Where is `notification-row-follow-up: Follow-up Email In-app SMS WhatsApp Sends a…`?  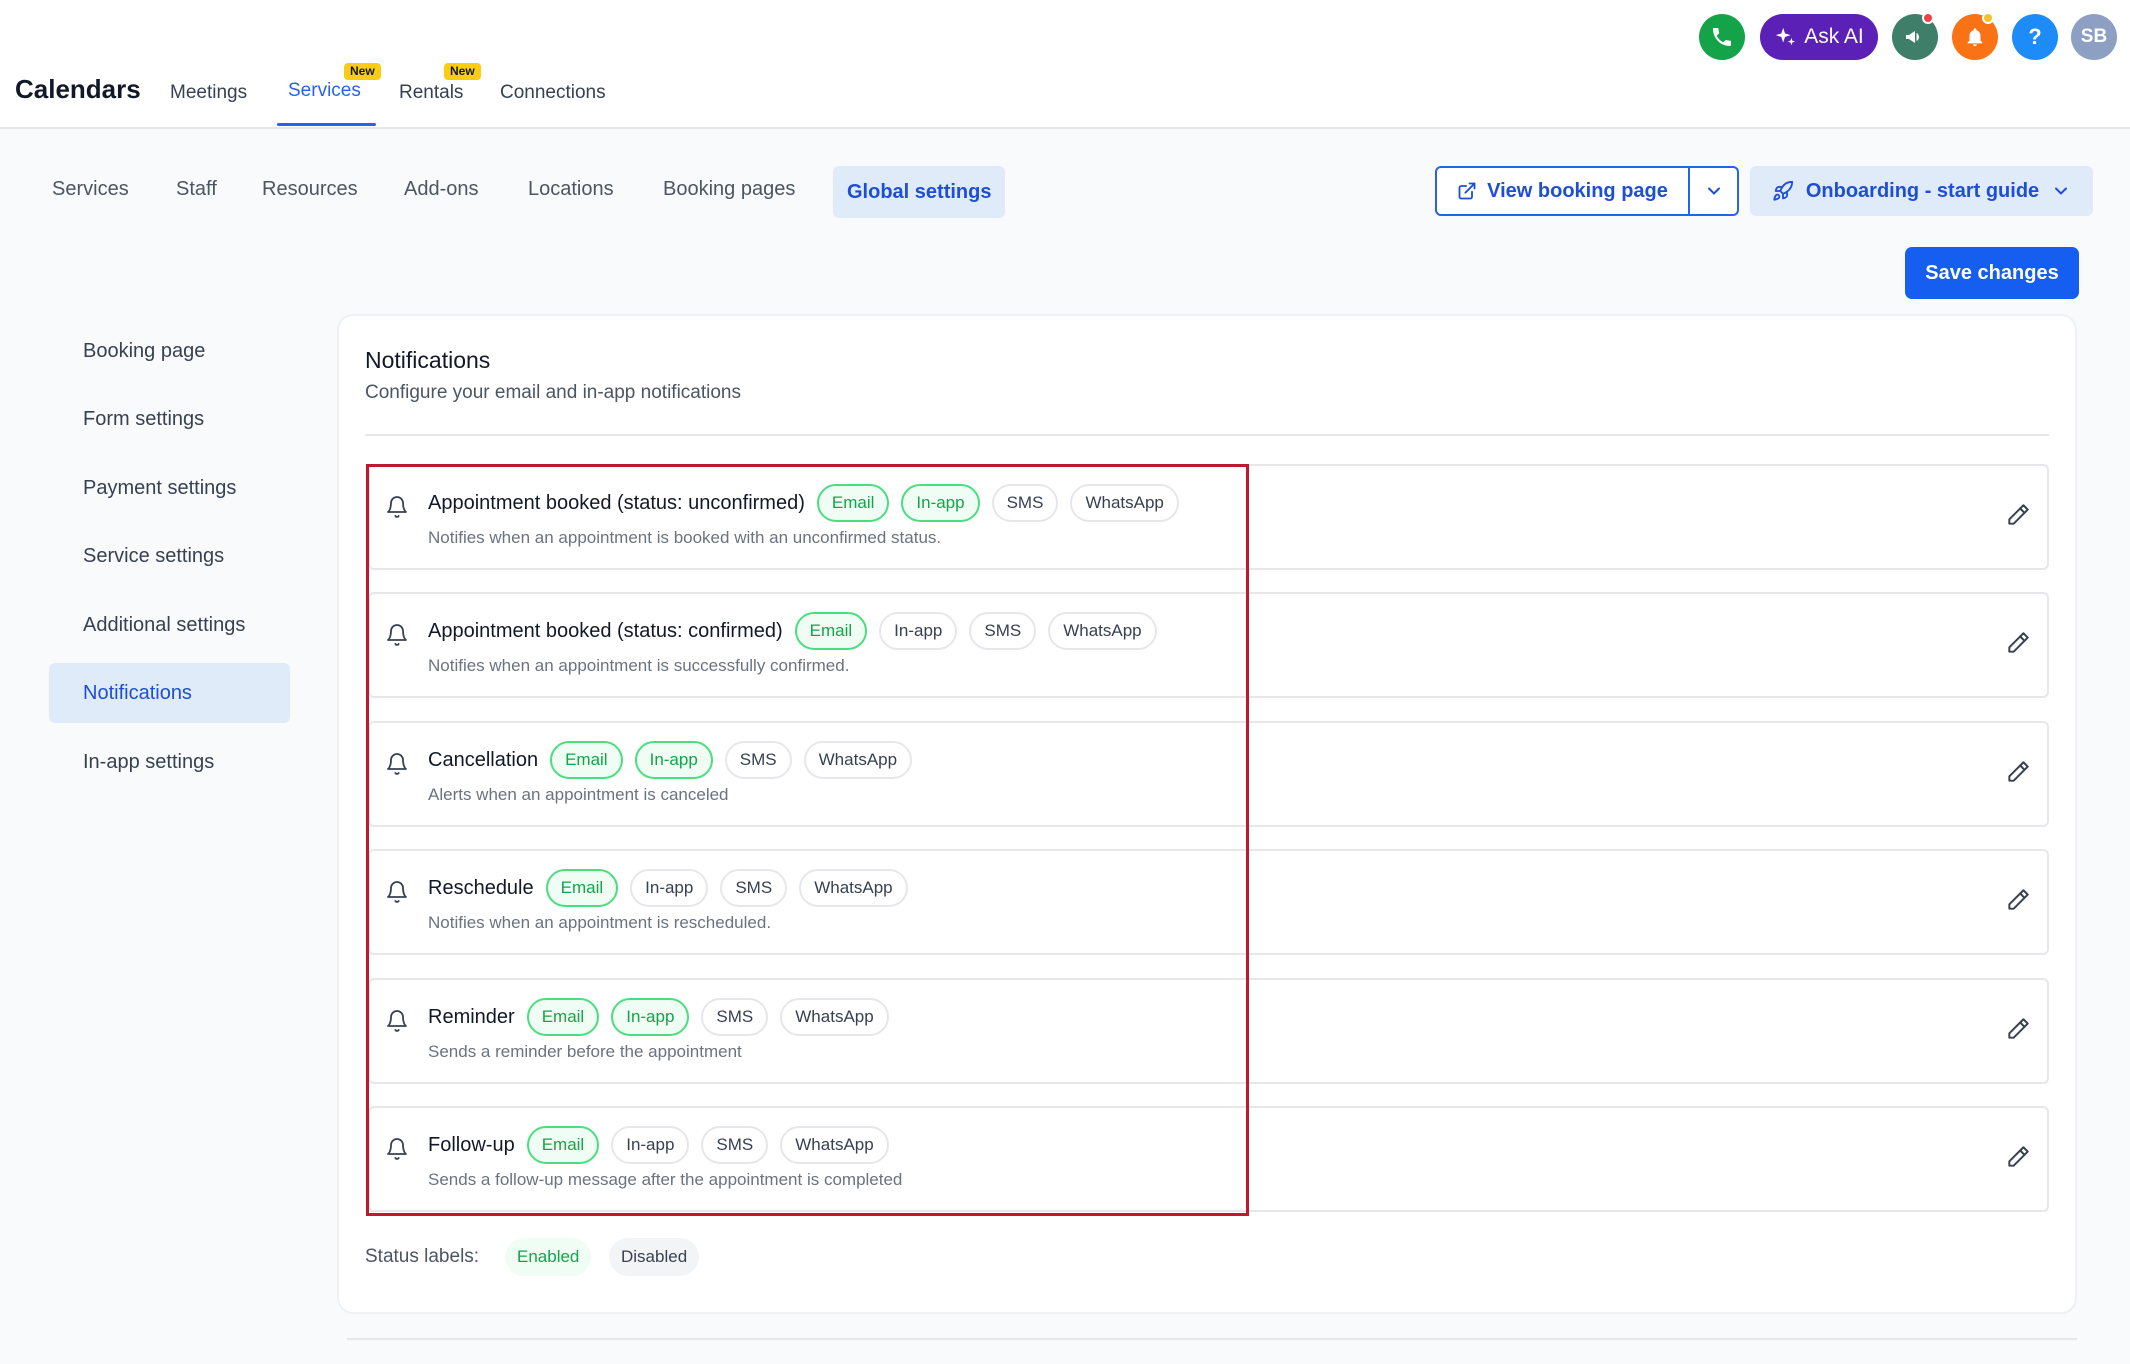
notification-row-follow-up: Follow-up Email In-app SMS WhatsApp Sends a… is located at coordinates (1208, 1159).